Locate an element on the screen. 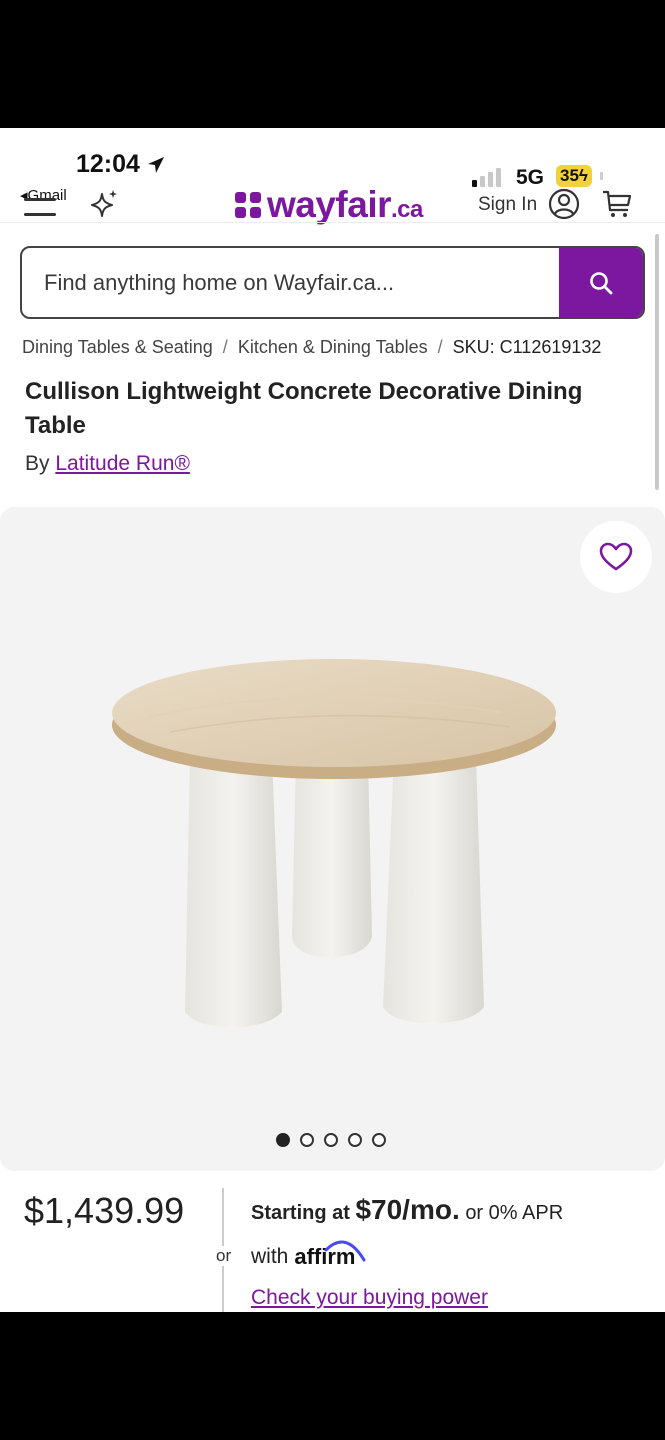  network-type: 5G is located at coordinates (530, 177).